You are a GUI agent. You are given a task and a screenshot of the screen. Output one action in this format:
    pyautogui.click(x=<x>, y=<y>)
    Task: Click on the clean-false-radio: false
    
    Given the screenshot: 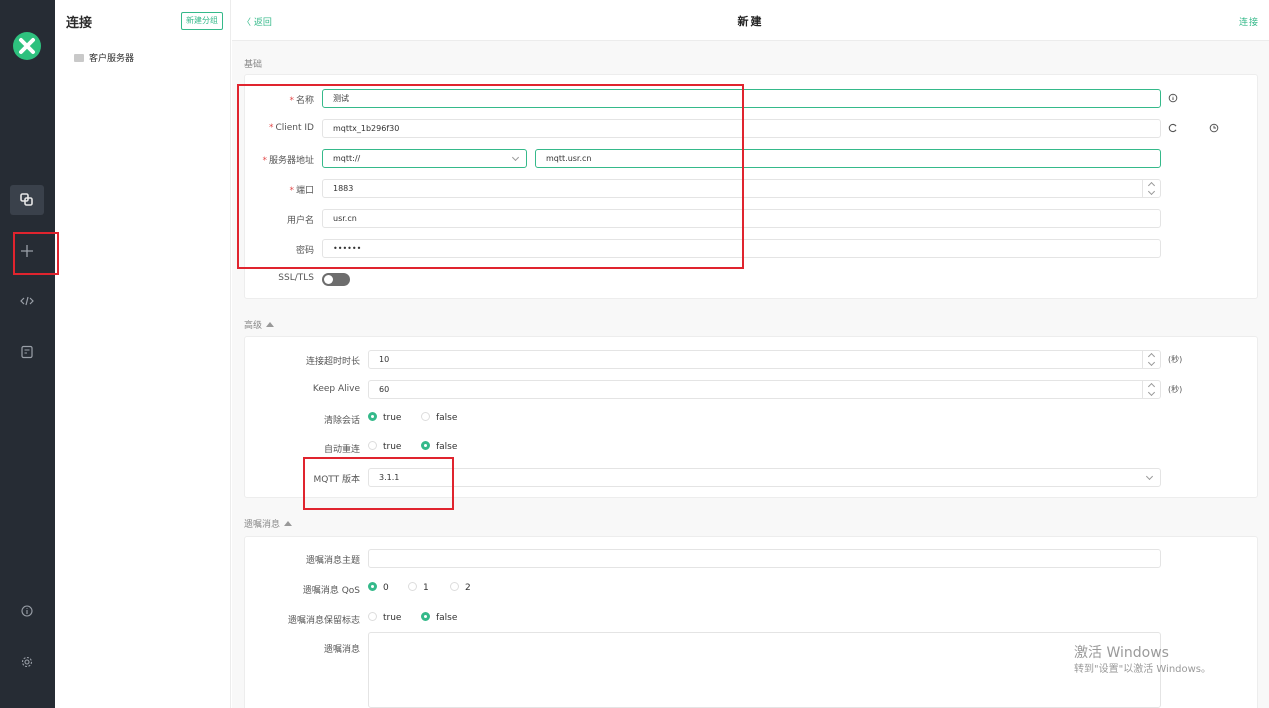 What is the action you would take?
    pyautogui.click(x=439, y=418)
    